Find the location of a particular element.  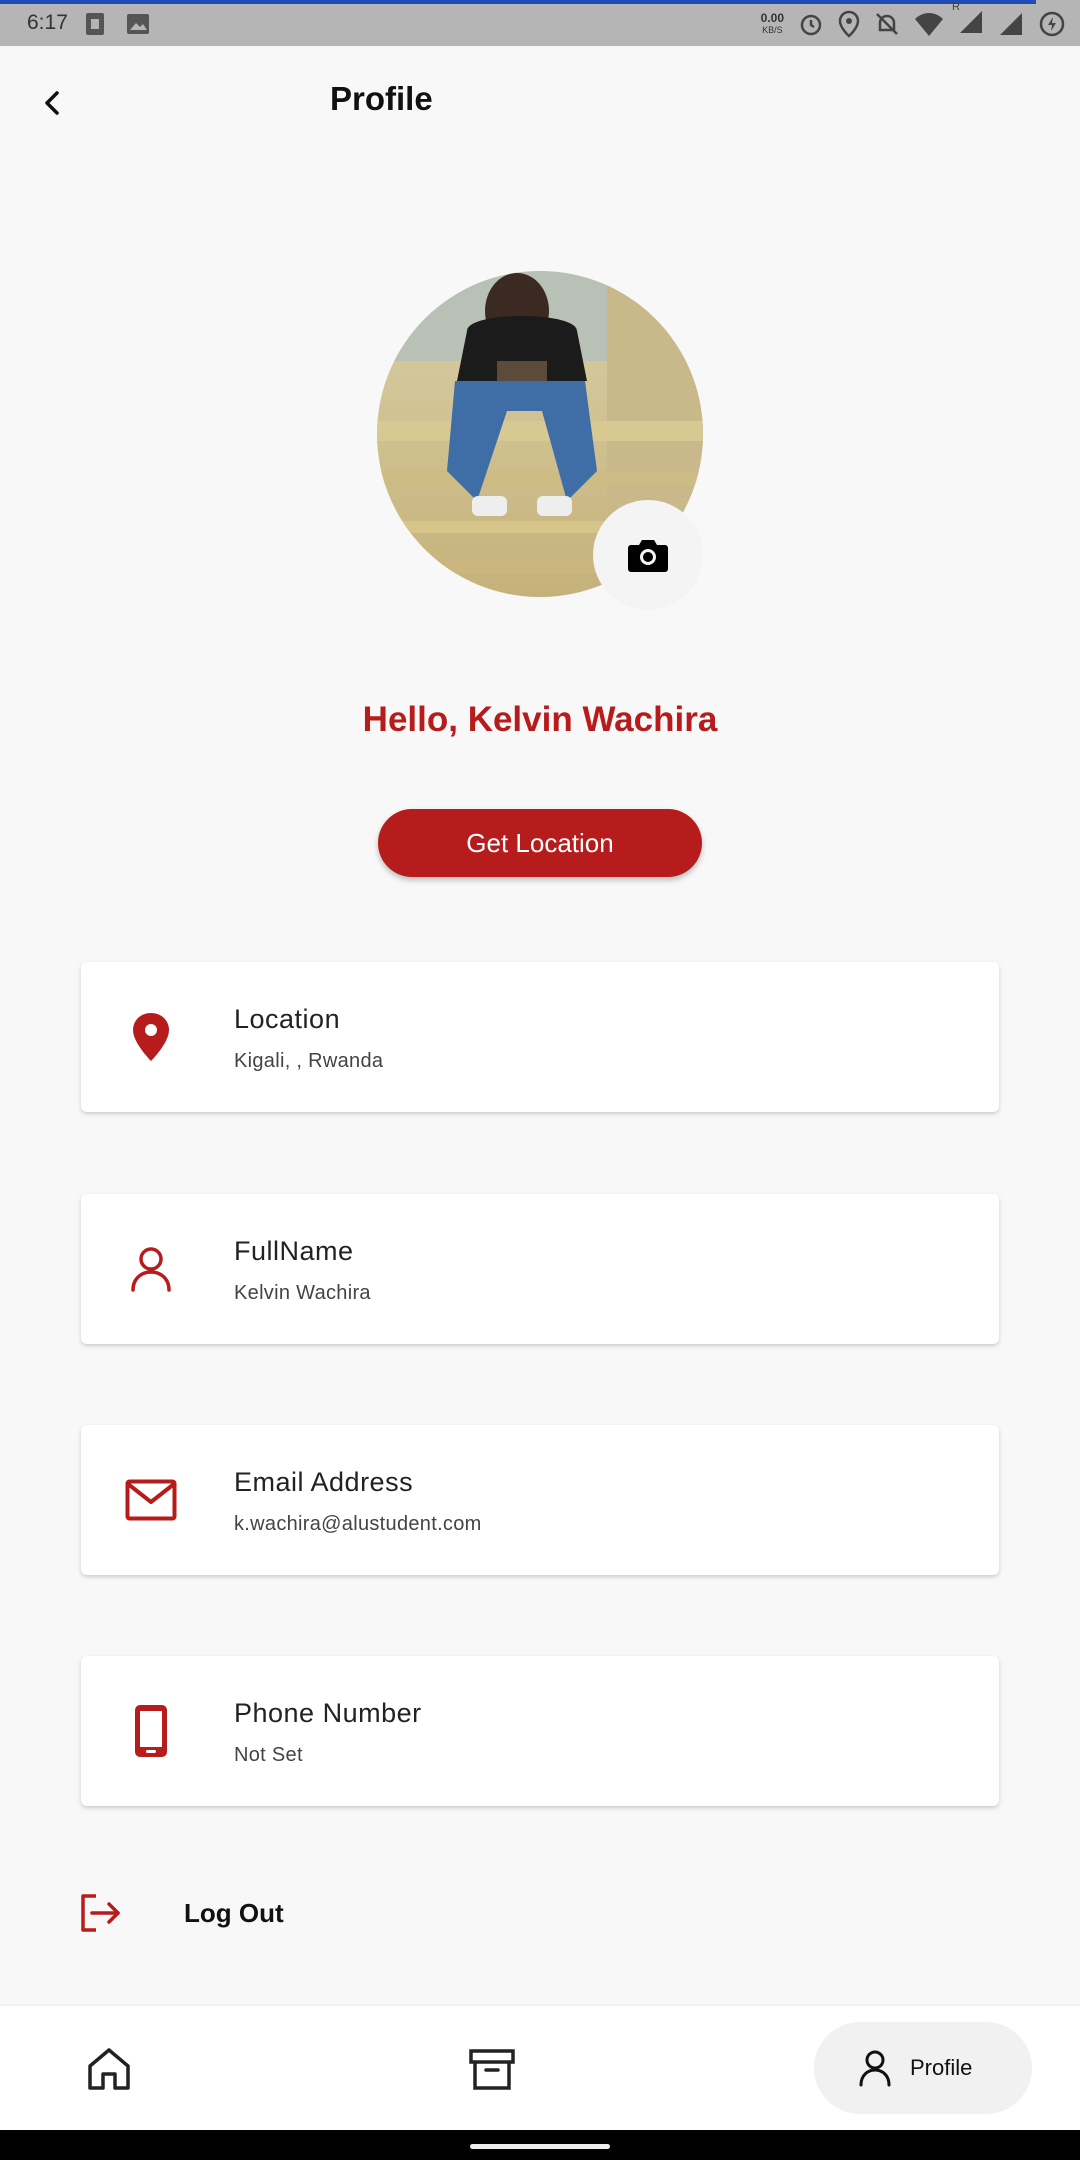

battery-saver-icon is located at coordinates (1052, 24).